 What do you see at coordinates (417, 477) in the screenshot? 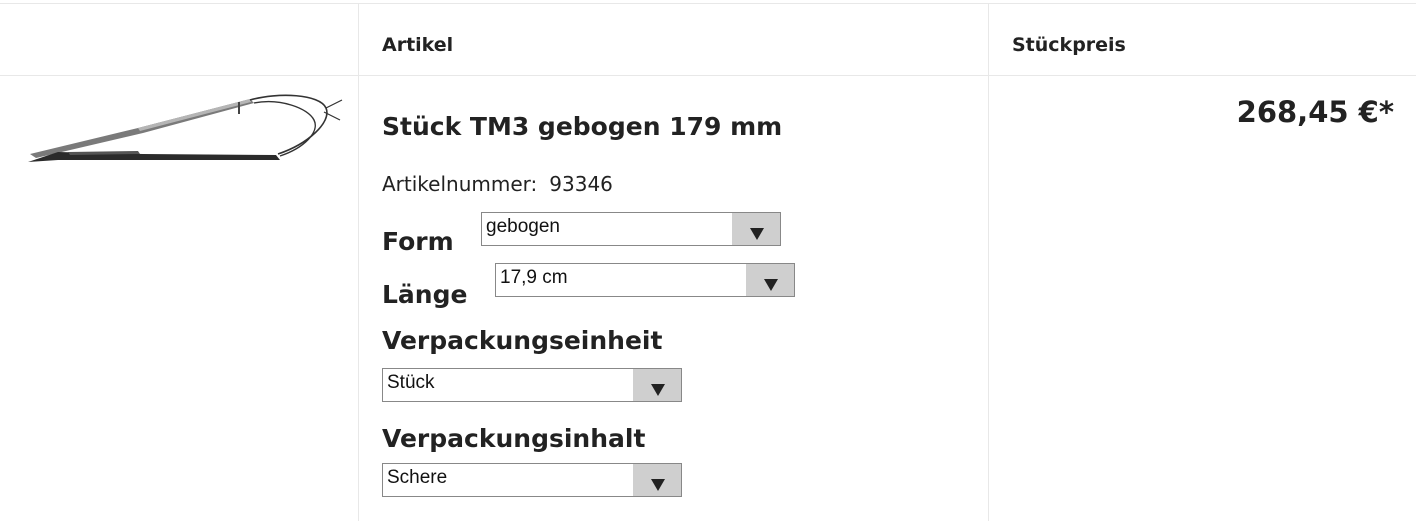
I see `packaging-content-select-value: Schere` at bounding box center [417, 477].